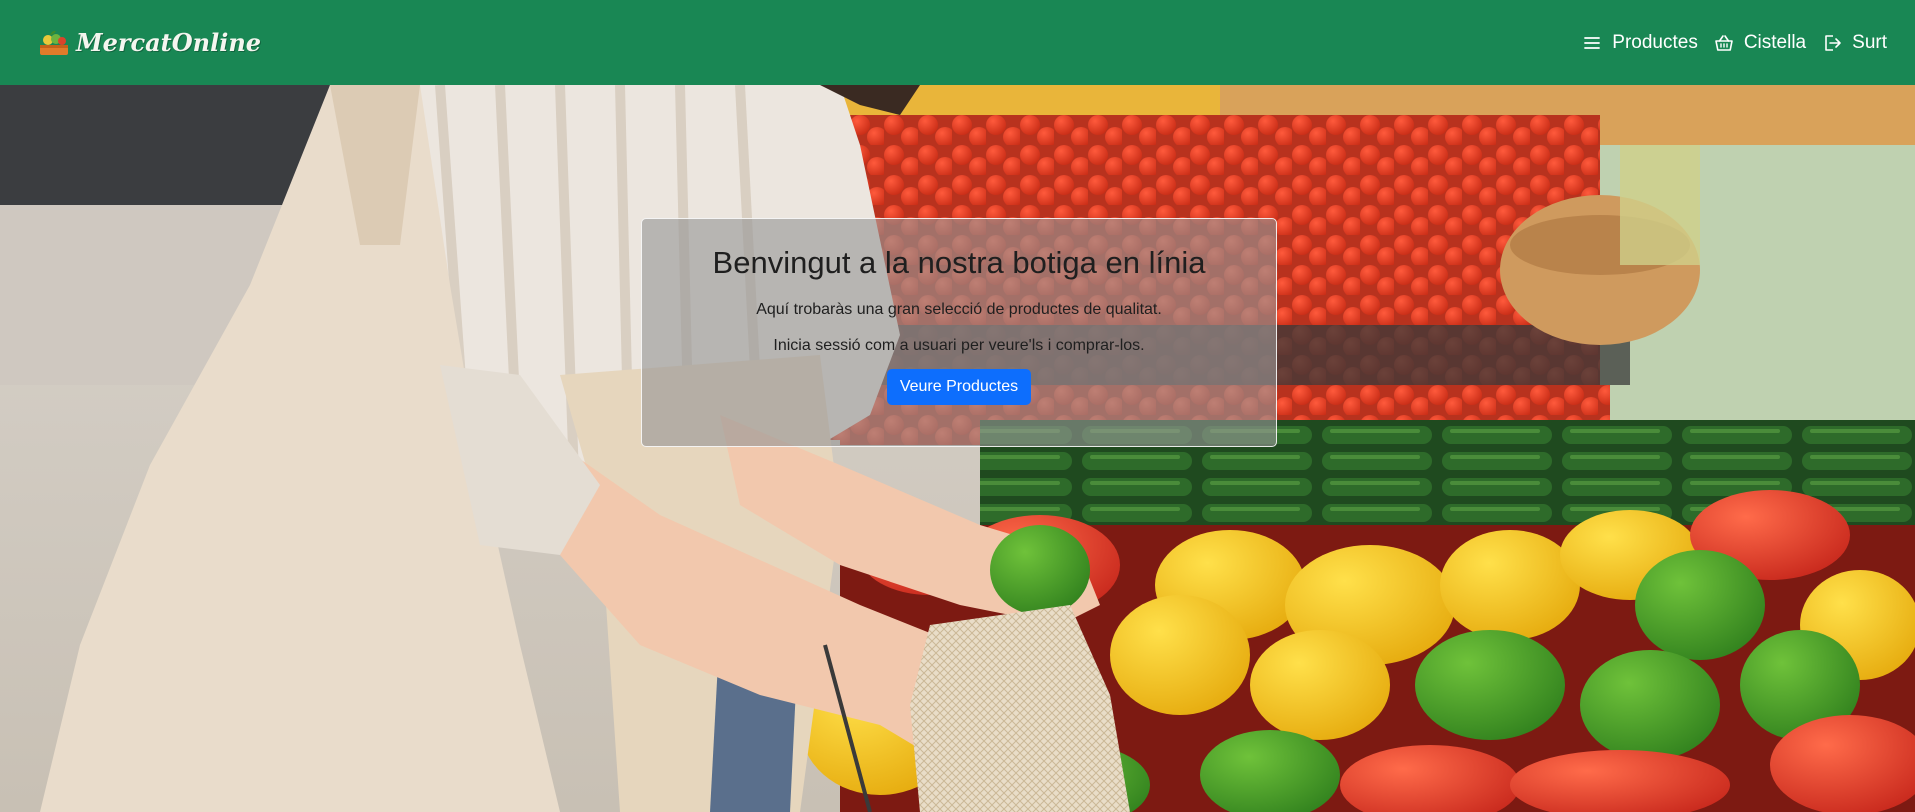  Describe the element at coordinates (1869, 42) in the screenshot. I see `nav-surt-label: Surt` at that location.